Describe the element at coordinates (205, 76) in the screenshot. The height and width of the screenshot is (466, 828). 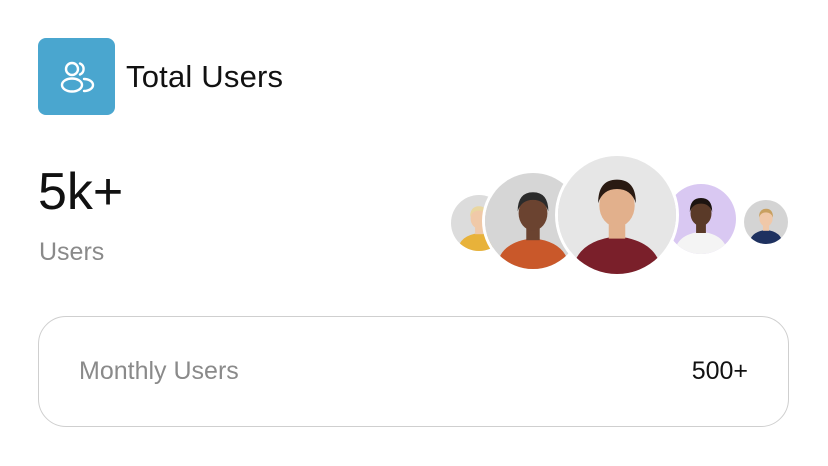
I see `card-title: Total Users` at that location.